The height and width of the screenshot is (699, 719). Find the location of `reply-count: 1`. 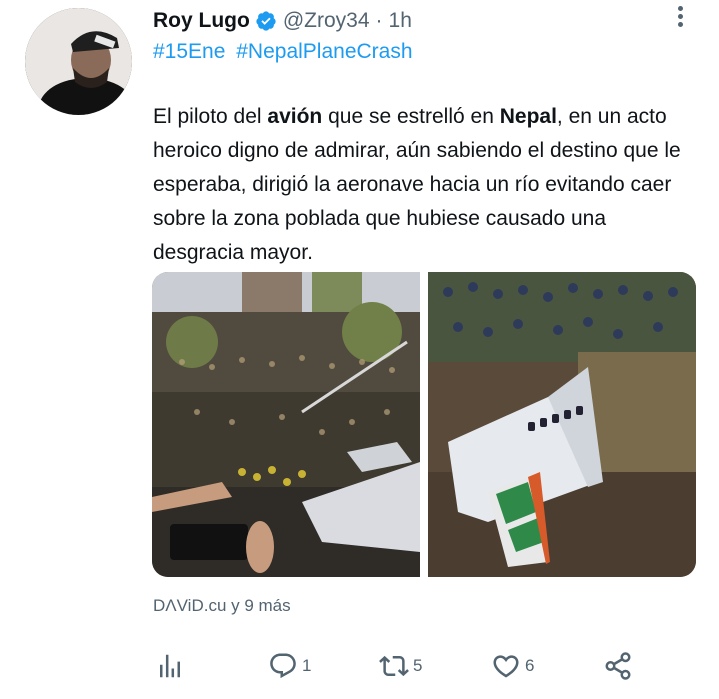

reply-count: 1 is located at coordinates (307, 665).